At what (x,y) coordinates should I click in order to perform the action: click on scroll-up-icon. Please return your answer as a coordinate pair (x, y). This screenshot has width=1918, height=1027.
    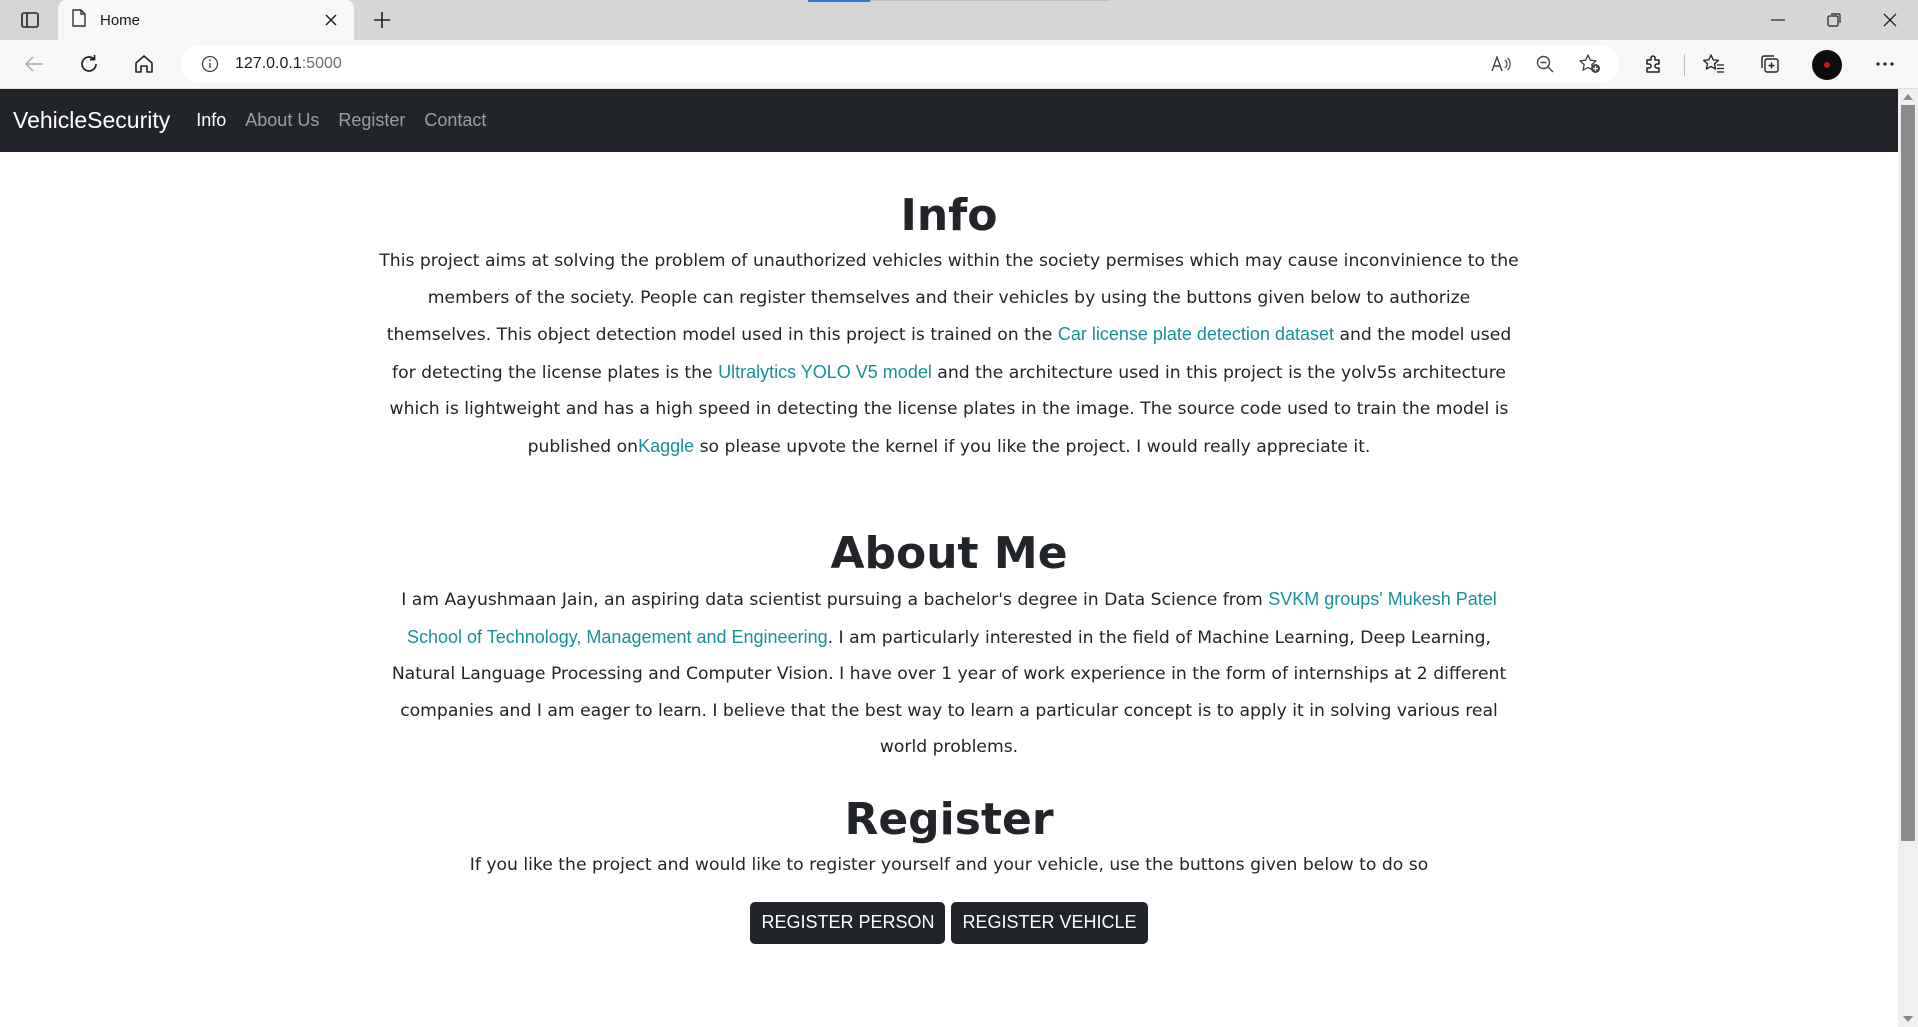
    Looking at the image, I should click on (1908, 97).